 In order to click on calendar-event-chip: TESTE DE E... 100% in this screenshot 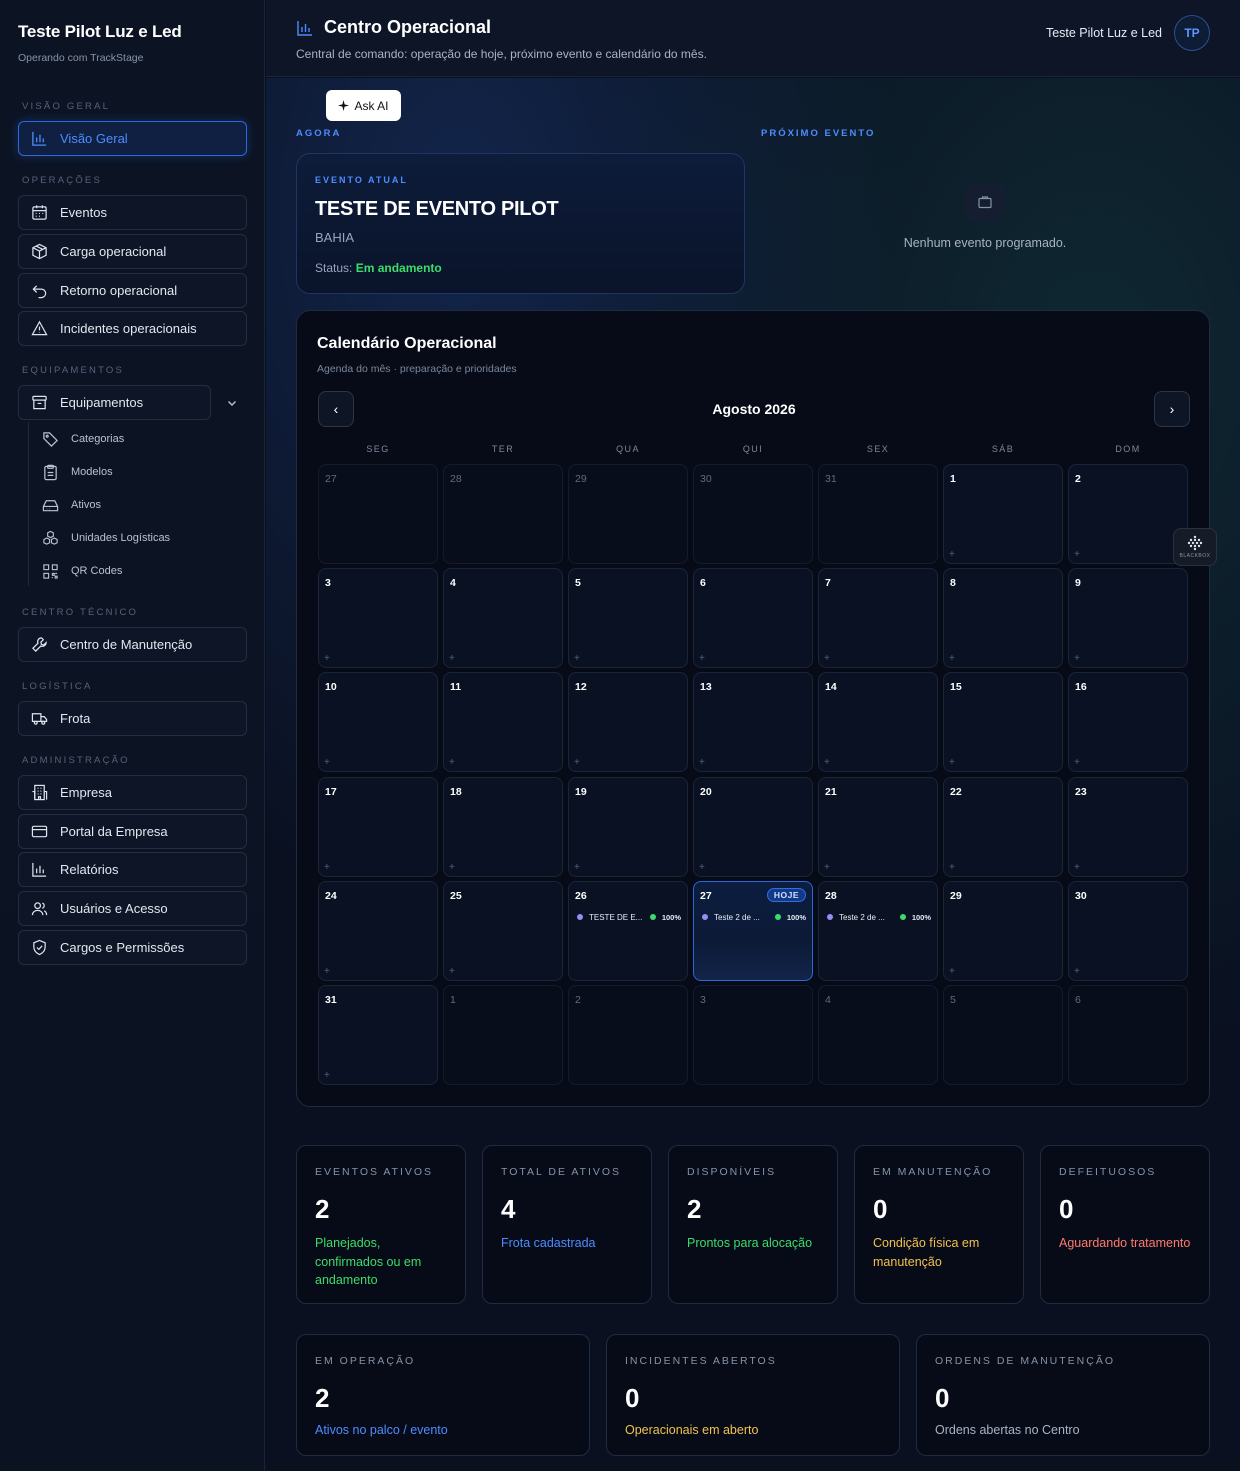, I will do `click(629, 917)`.